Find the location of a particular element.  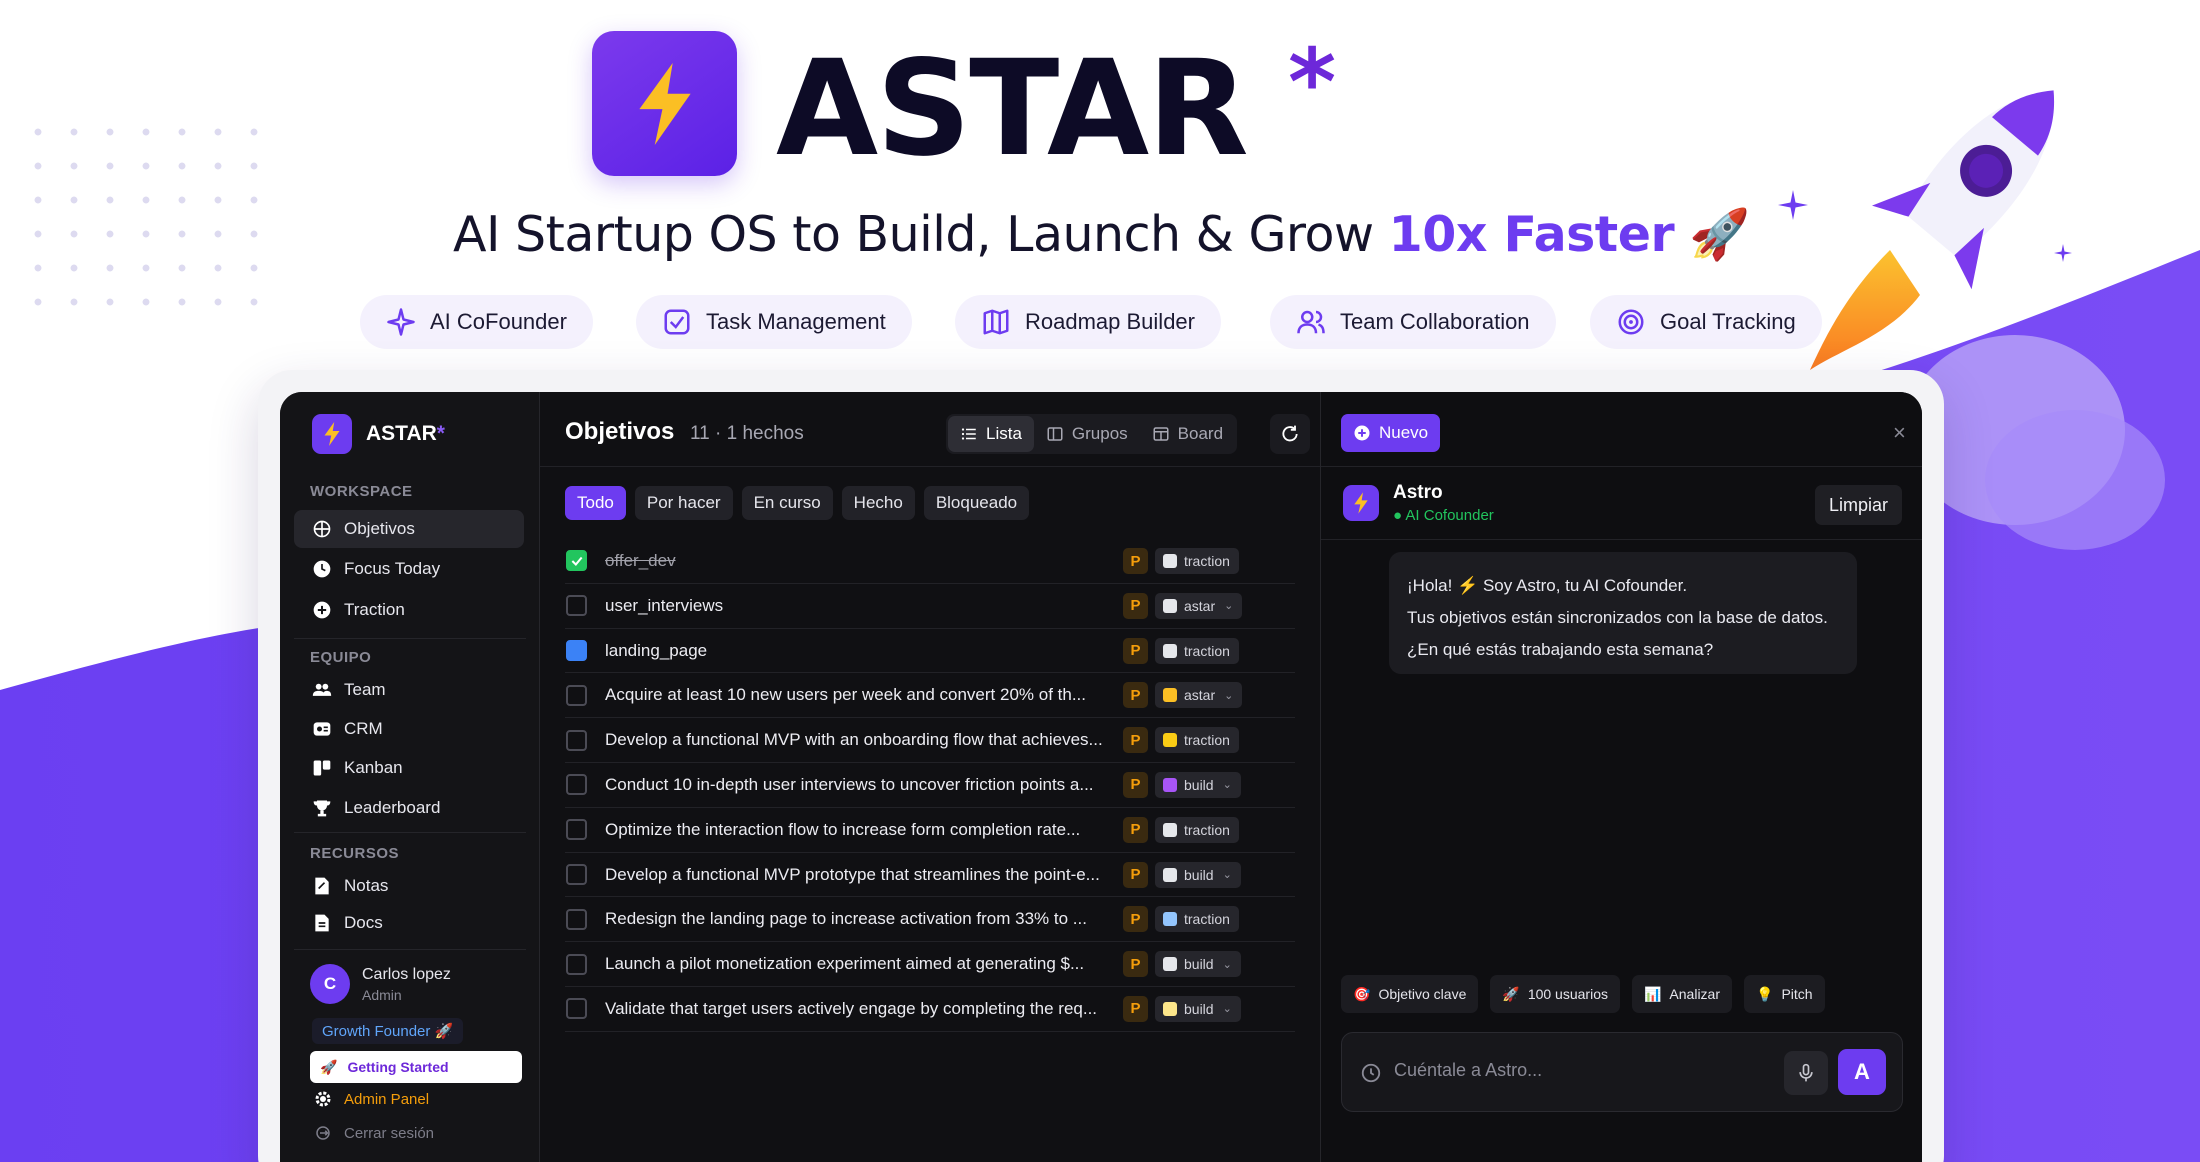

view-board-button: Board is located at coordinates (1187, 434).